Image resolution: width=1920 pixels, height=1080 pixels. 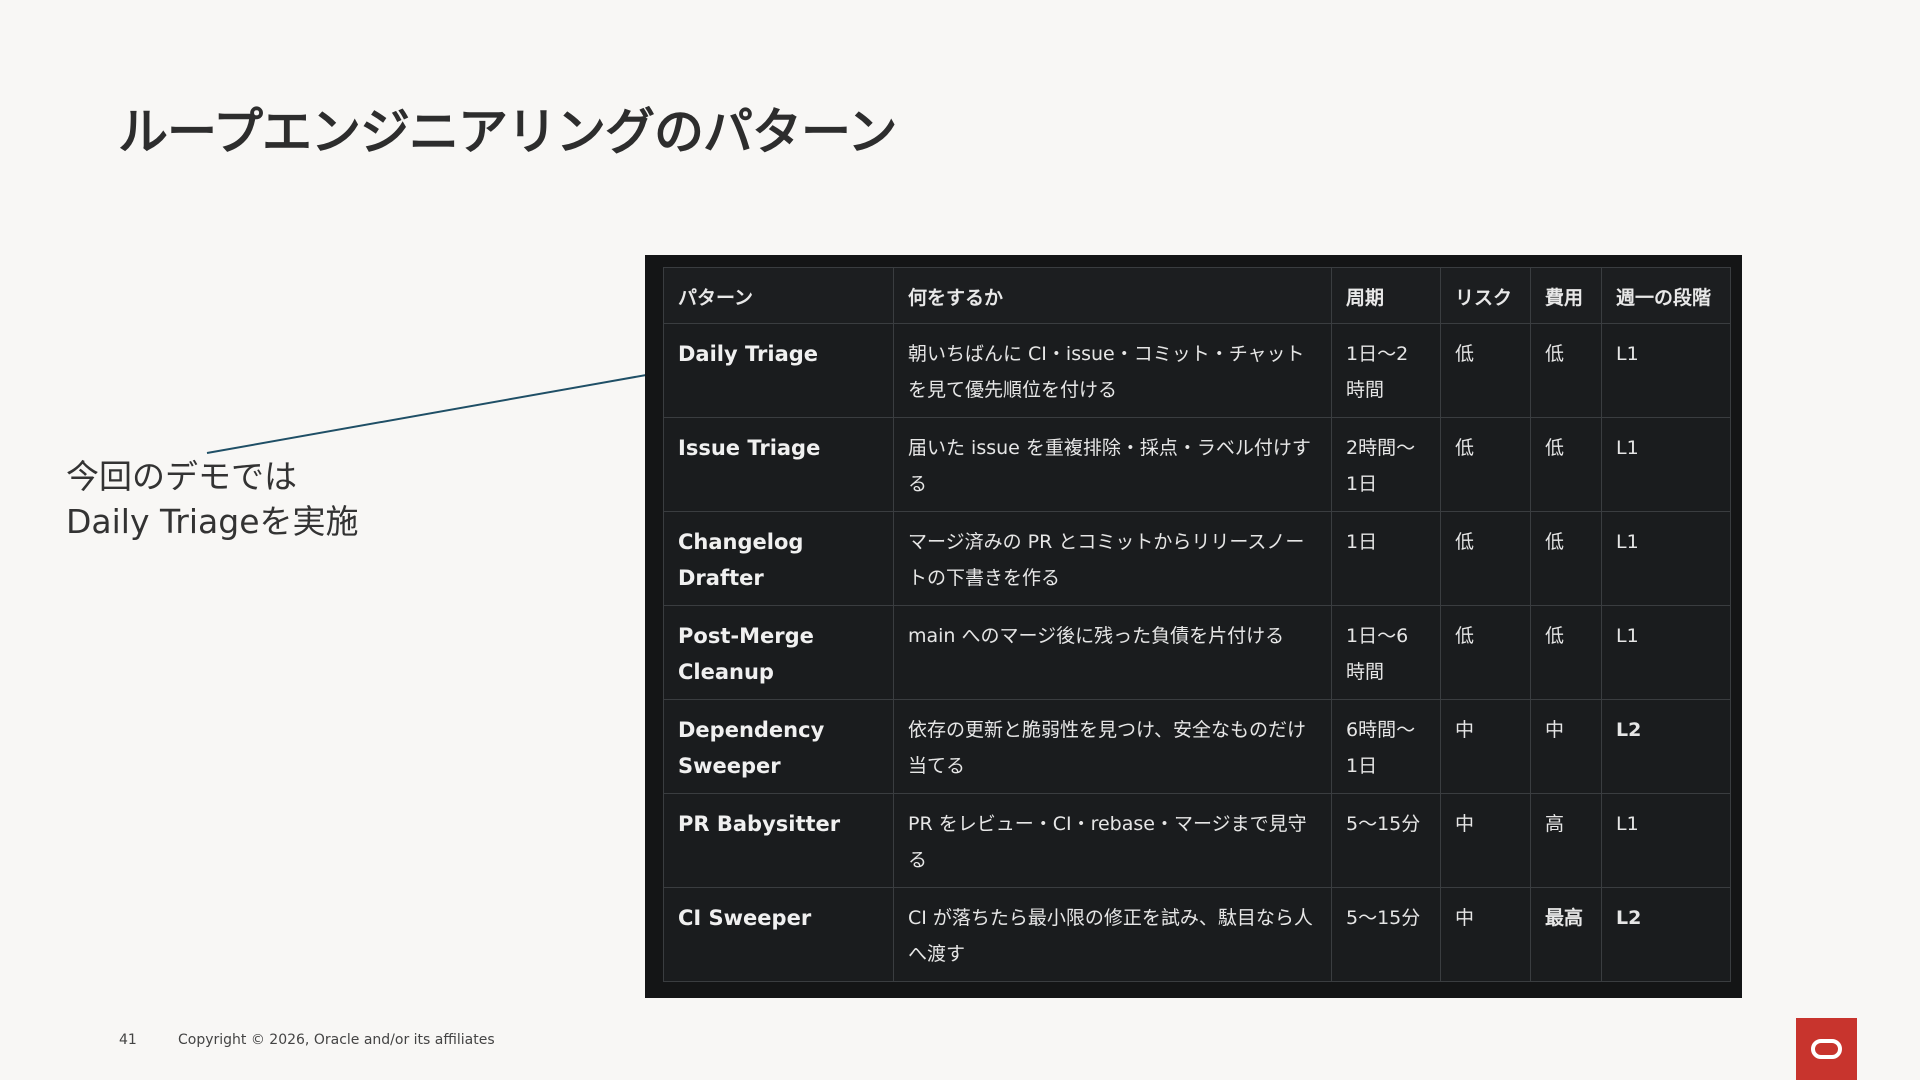 What do you see at coordinates (1566, 746) in the screenshot?
I see `cell-cost: 中` at bounding box center [1566, 746].